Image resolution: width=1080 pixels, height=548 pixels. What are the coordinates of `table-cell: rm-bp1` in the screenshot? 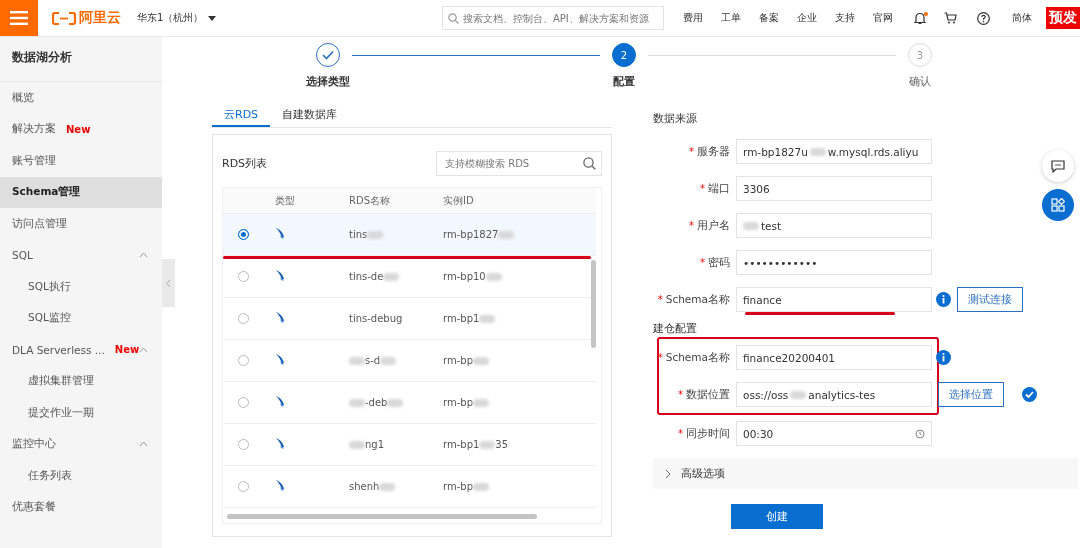 It's located at (469, 318).